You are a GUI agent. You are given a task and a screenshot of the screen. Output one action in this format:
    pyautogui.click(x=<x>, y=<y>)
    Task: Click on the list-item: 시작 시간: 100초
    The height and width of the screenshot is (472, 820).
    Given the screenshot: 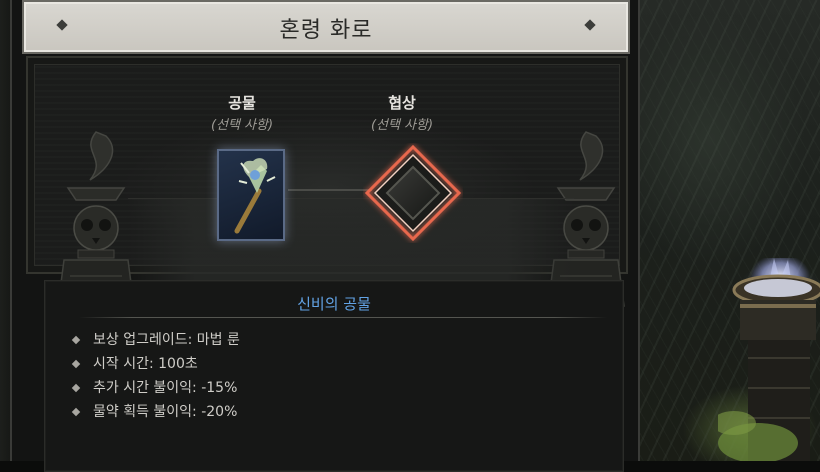 What is the action you would take?
    pyautogui.click(x=153, y=365)
    